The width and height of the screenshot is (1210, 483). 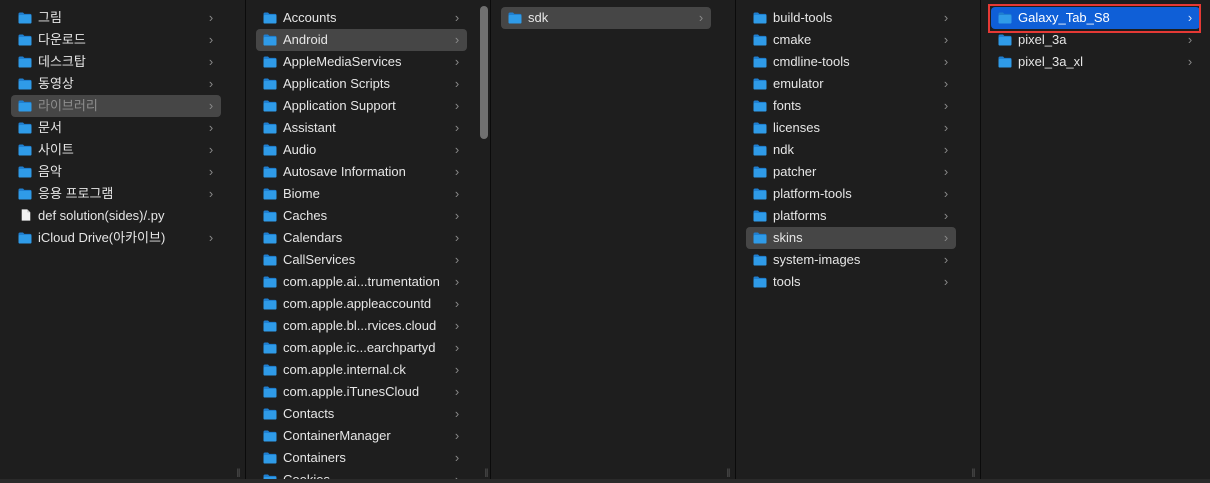 I want to click on folder-row-assistant: Assistant ›, so click(x=361, y=128).